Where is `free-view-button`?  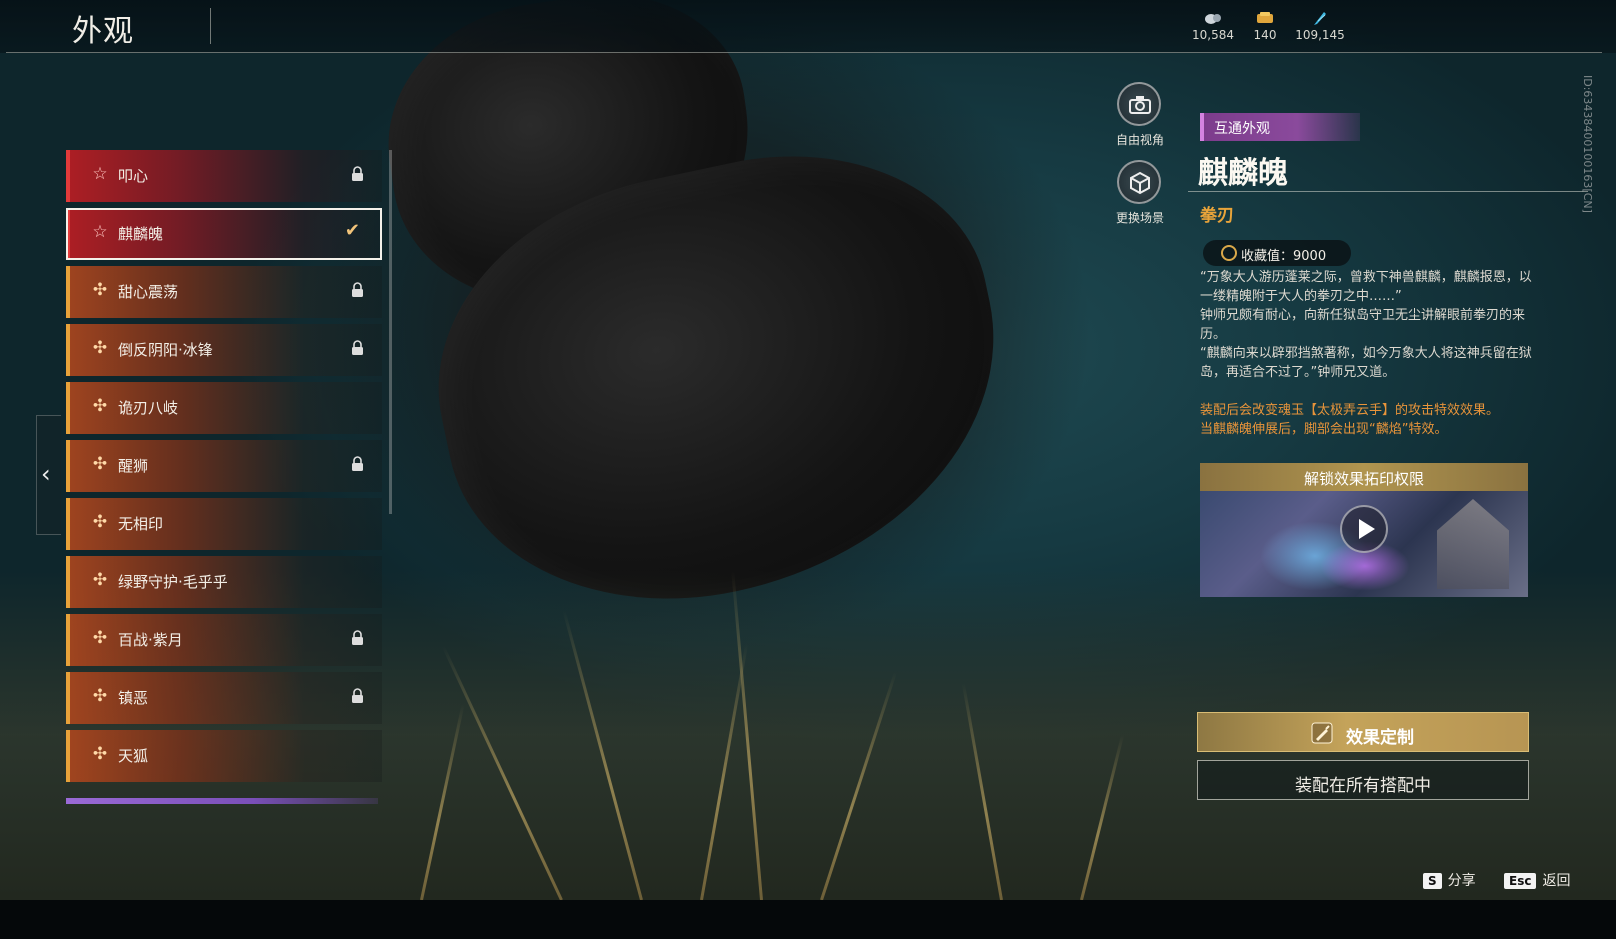 free-view-button is located at coordinates (1139, 104).